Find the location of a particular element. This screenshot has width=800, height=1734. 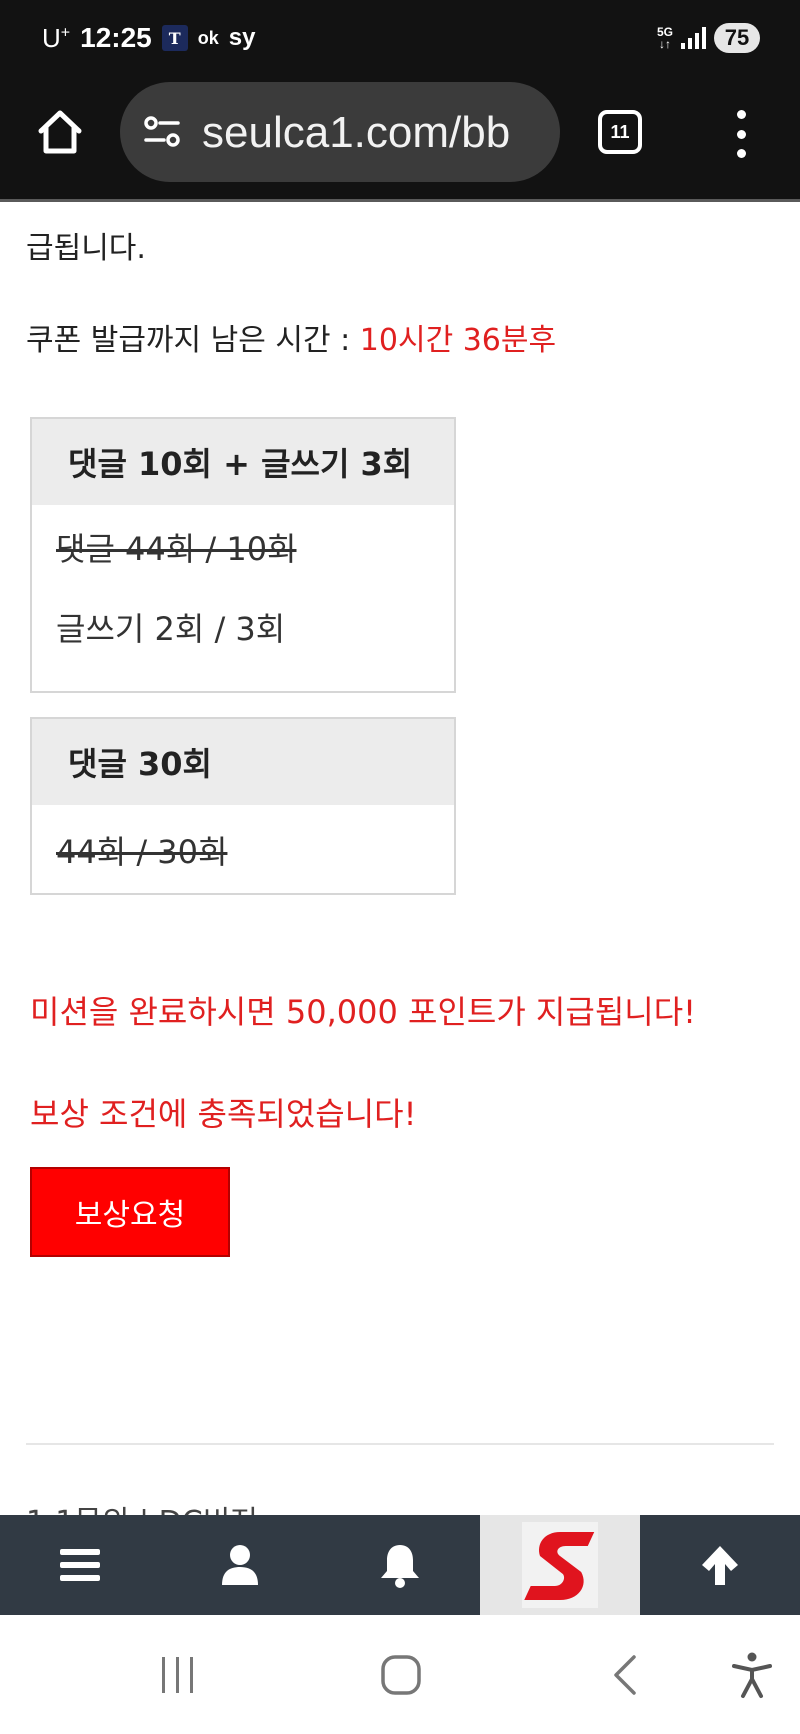

user-icon is located at coordinates (240, 1565).